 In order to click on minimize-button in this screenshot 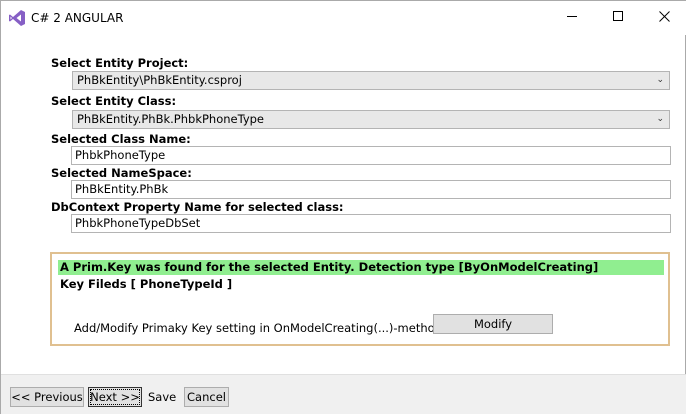, I will do `click(572, 18)`.